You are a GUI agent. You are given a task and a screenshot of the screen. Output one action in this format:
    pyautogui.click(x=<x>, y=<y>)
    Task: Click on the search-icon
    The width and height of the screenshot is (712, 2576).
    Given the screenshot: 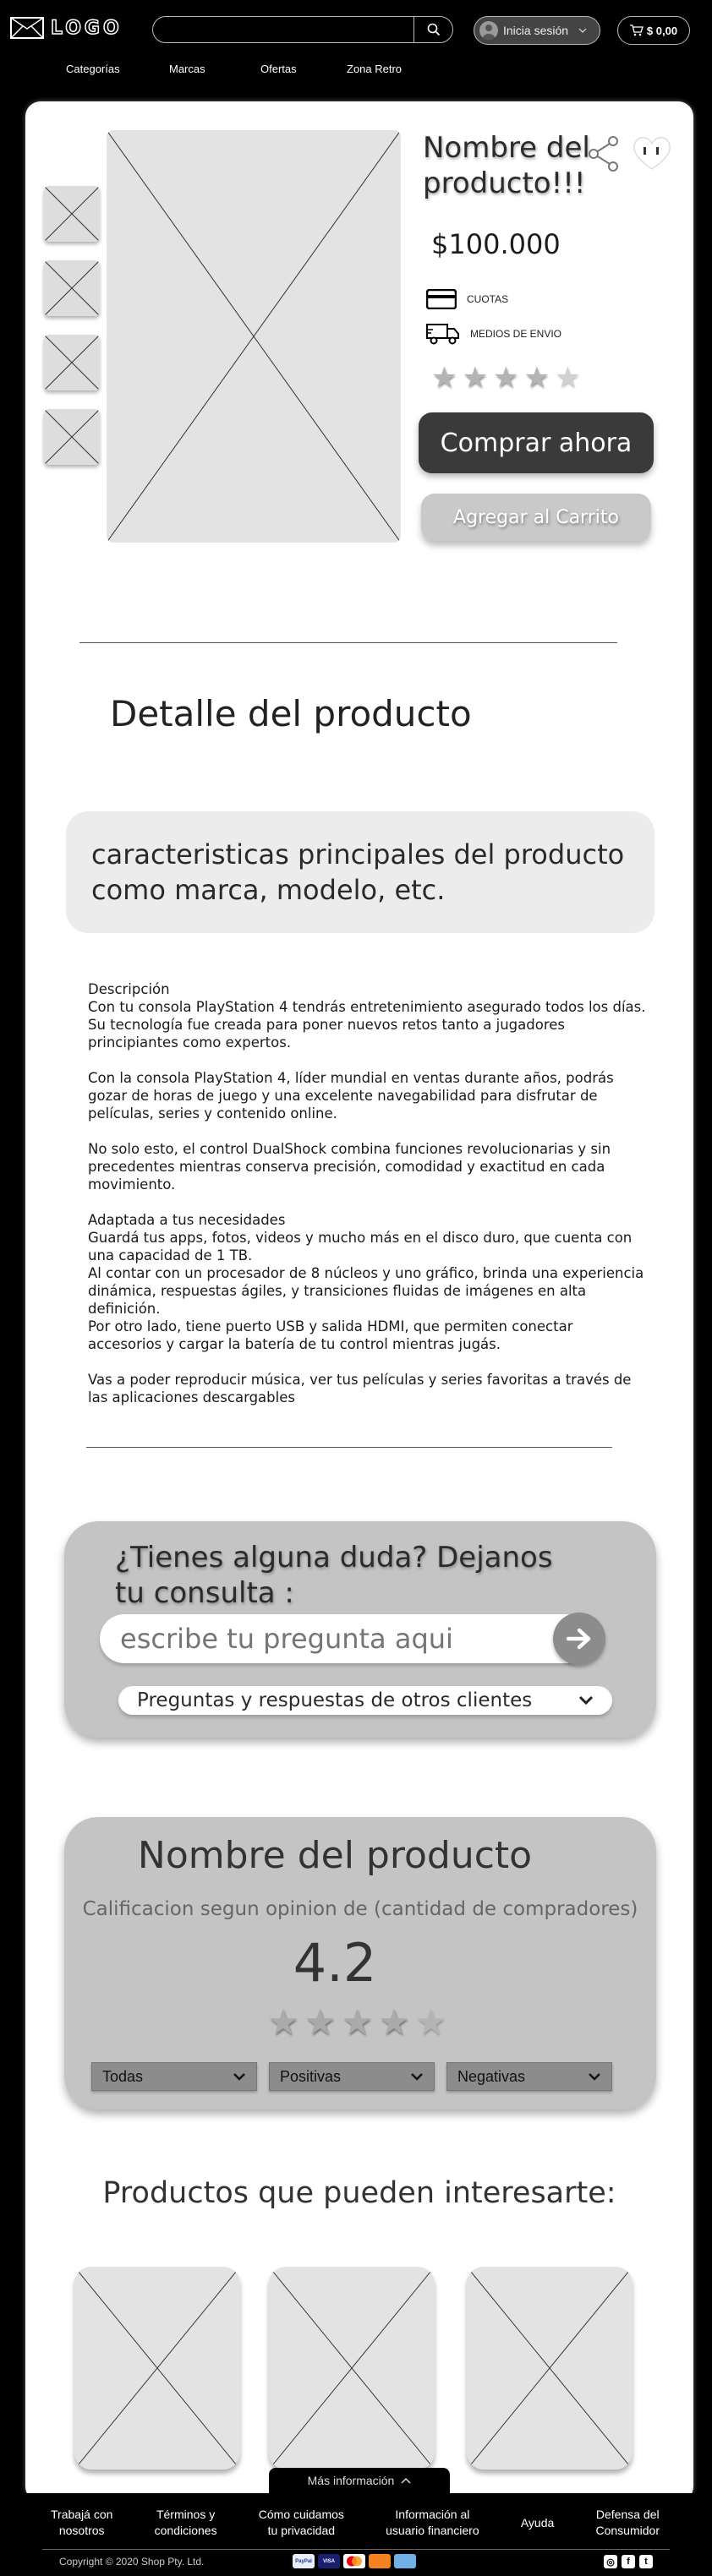 What is the action you would take?
    pyautogui.click(x=434, y=29)
    